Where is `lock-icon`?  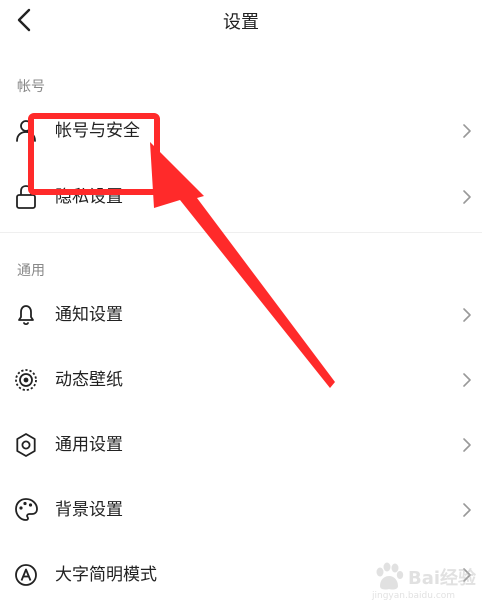
lock-icon is located at coordinates (26, 197).